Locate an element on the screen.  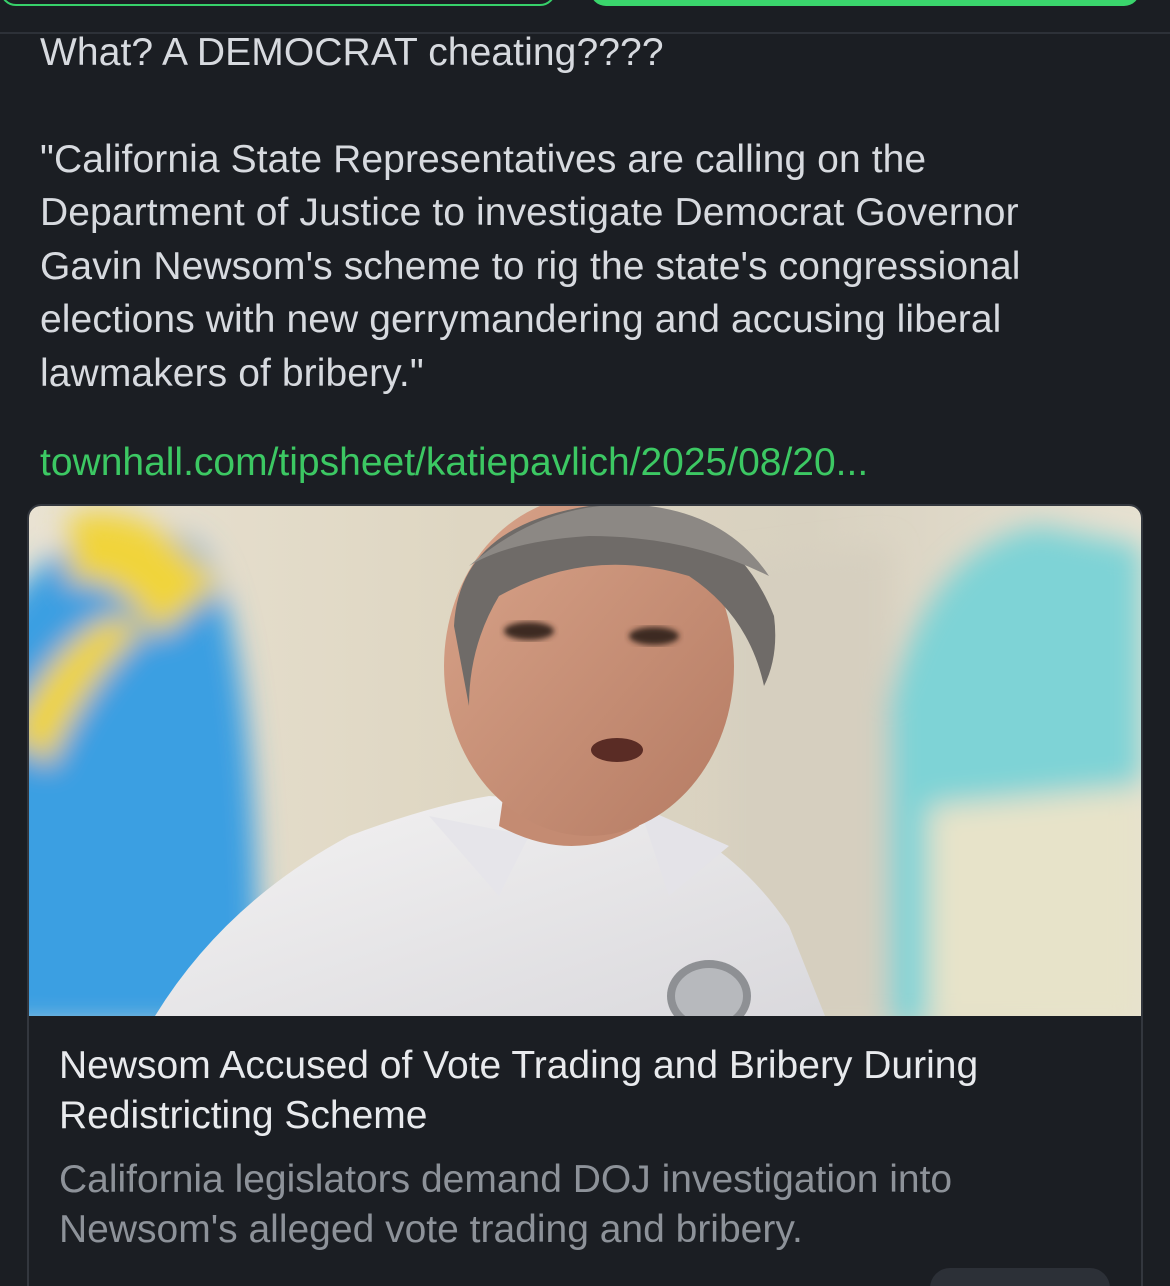
primary-action-button is located at coordinates (865, 3).